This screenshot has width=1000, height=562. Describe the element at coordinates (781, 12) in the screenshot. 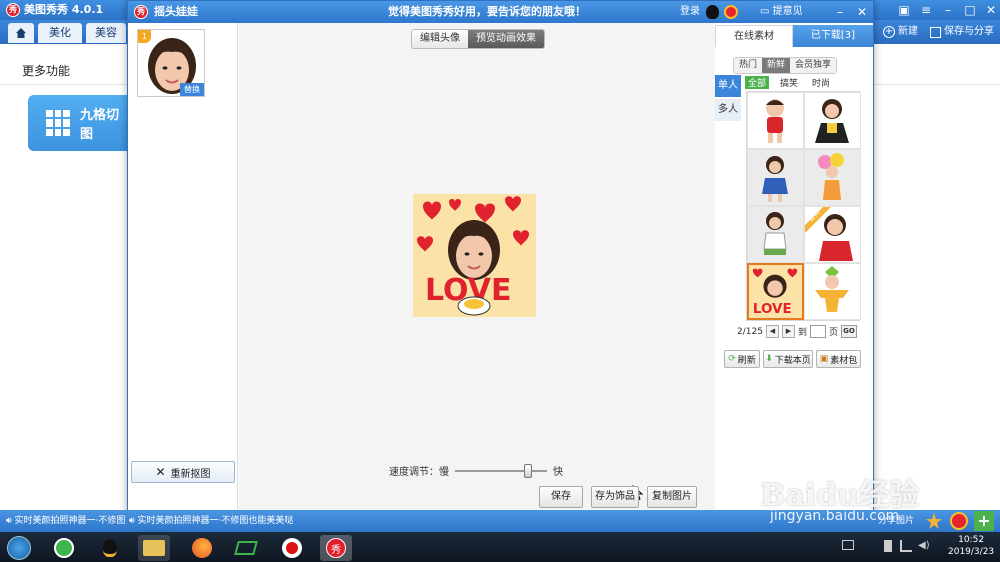

I see `feedback-button: ▭ 提意见` at that location.